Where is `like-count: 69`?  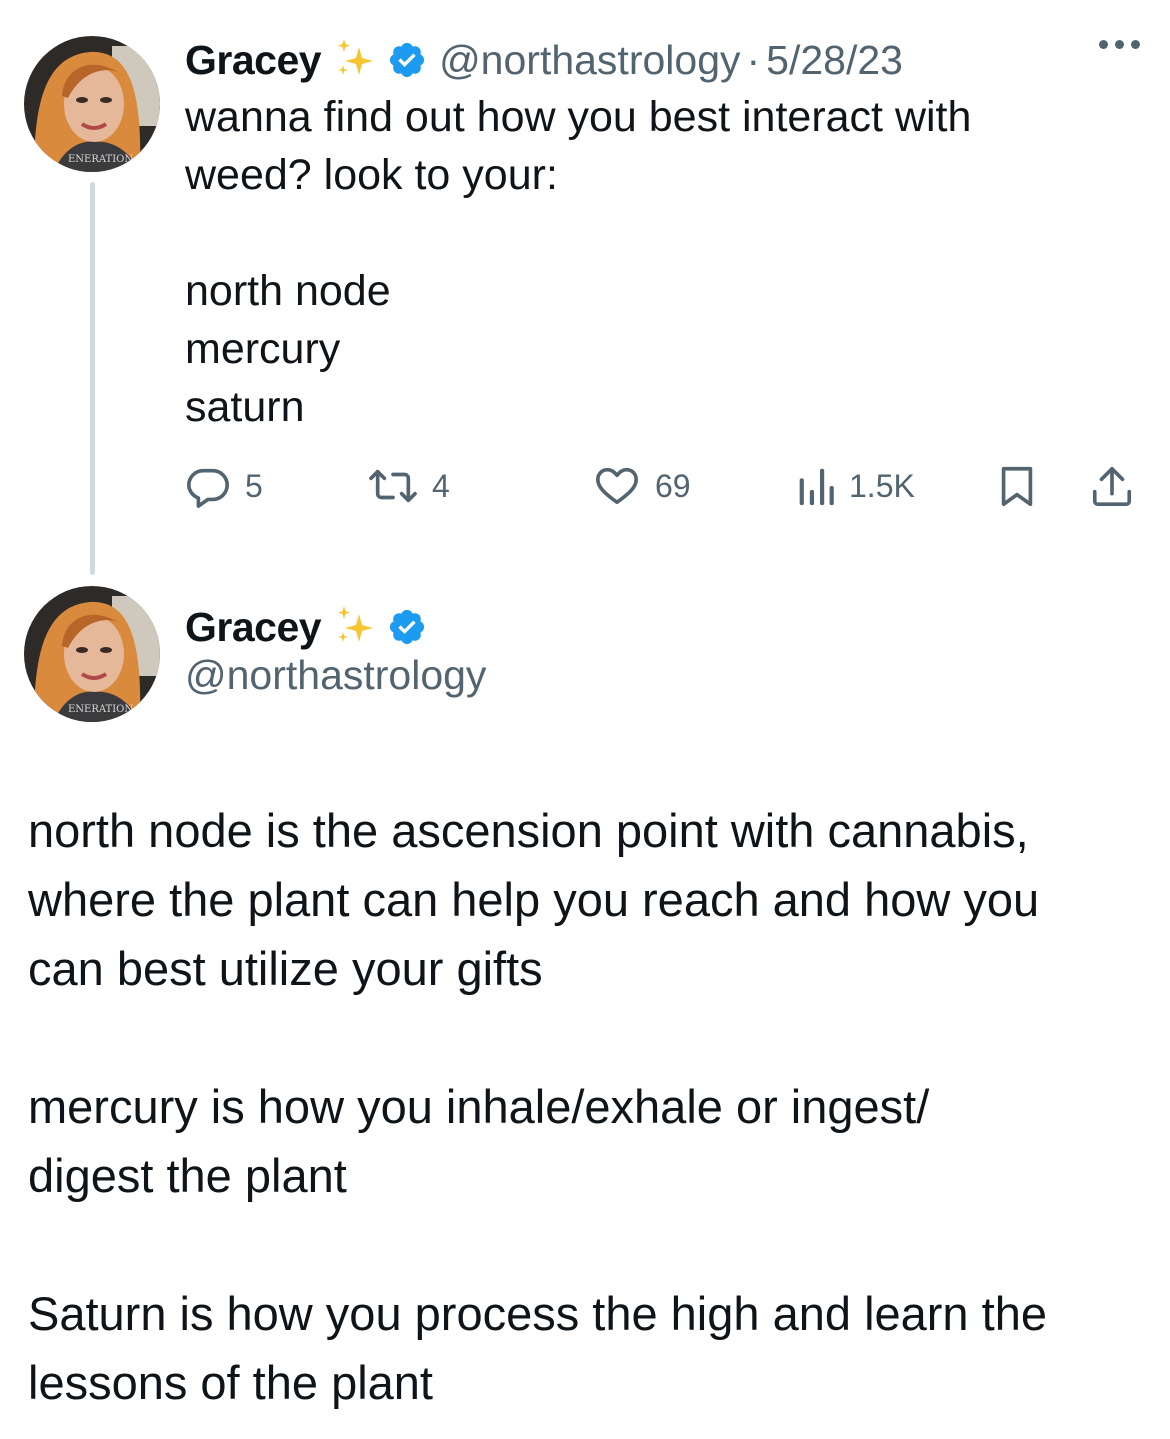 like-count: 69 is located at coordinates (673, 485).